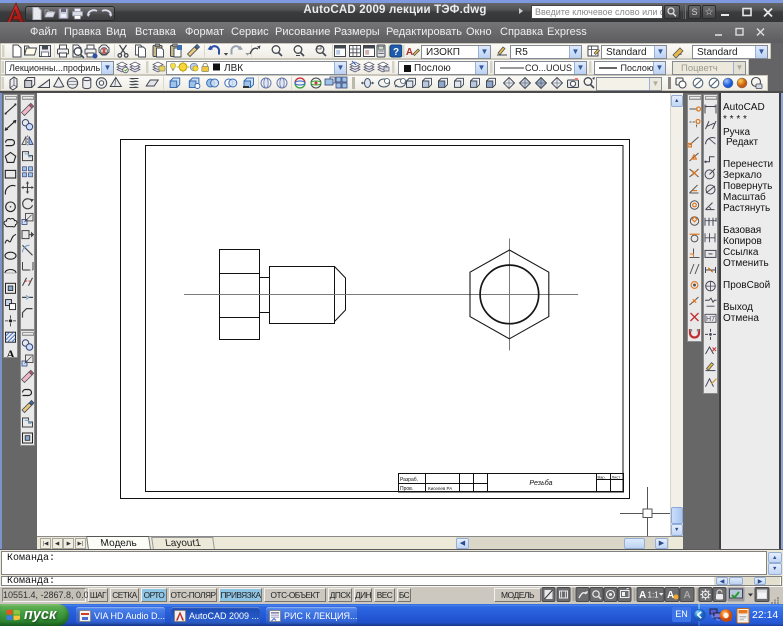 Image resolution: width=783 pixels, height=626 pixels. Describe the element at coordinates (602, 477) in the screenshot. I see `svg-text: Вар.` at that location.